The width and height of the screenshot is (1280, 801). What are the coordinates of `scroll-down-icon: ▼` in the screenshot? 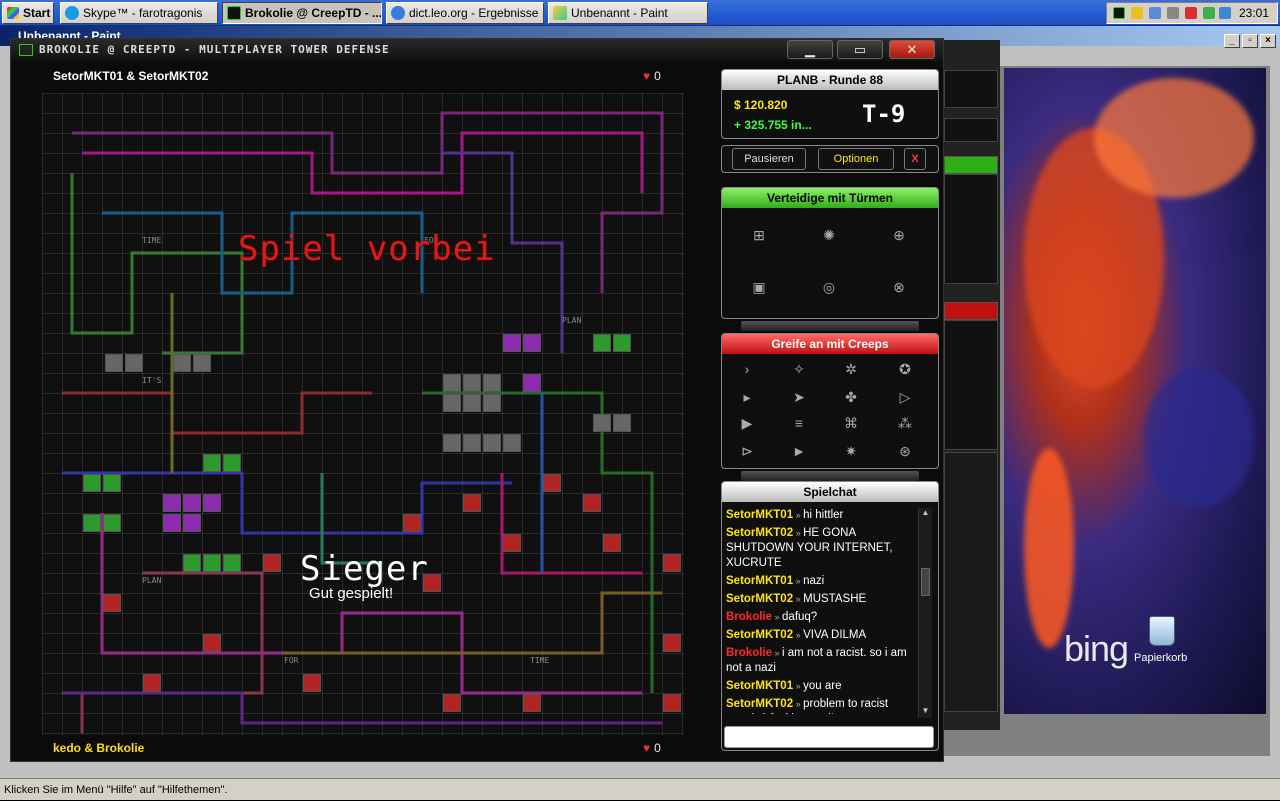 It's located at (925, 712).